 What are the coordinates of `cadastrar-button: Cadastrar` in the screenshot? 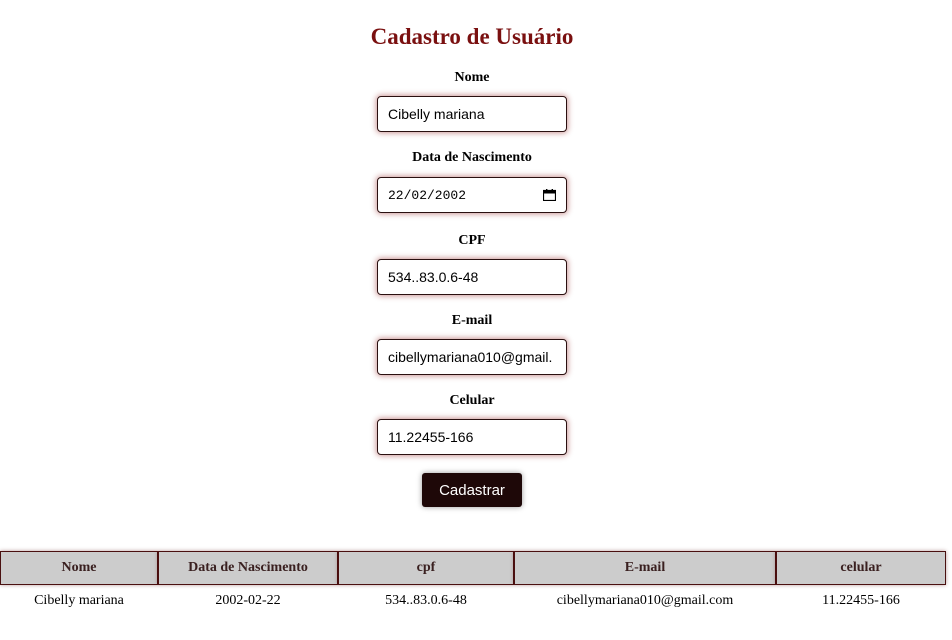 It's located at (472, 490).